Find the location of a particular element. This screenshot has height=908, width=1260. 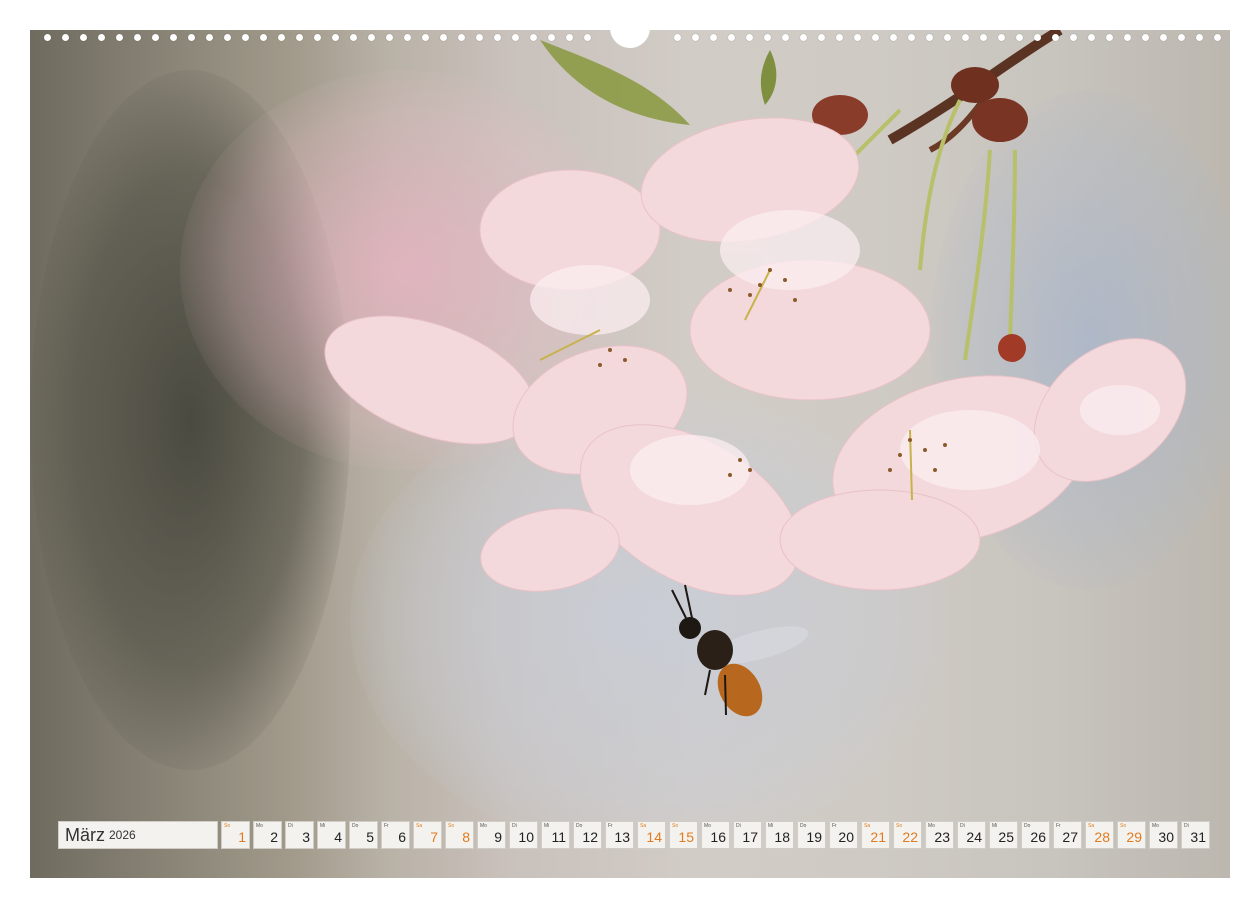

day-number: 17 is located at coordinates (750, 837).